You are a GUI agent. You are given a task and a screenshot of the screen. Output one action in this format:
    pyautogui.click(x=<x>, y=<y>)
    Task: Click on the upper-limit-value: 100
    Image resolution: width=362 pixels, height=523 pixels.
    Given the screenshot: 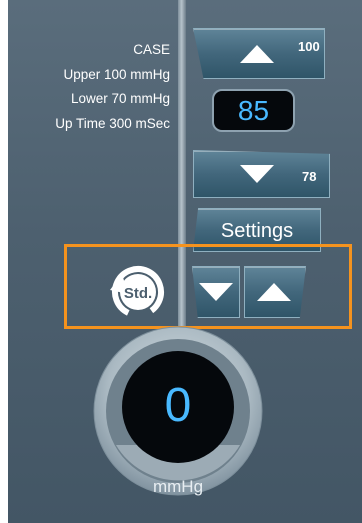 What is the action you would take?
    pyautogui.click(x=309, y=46)
    